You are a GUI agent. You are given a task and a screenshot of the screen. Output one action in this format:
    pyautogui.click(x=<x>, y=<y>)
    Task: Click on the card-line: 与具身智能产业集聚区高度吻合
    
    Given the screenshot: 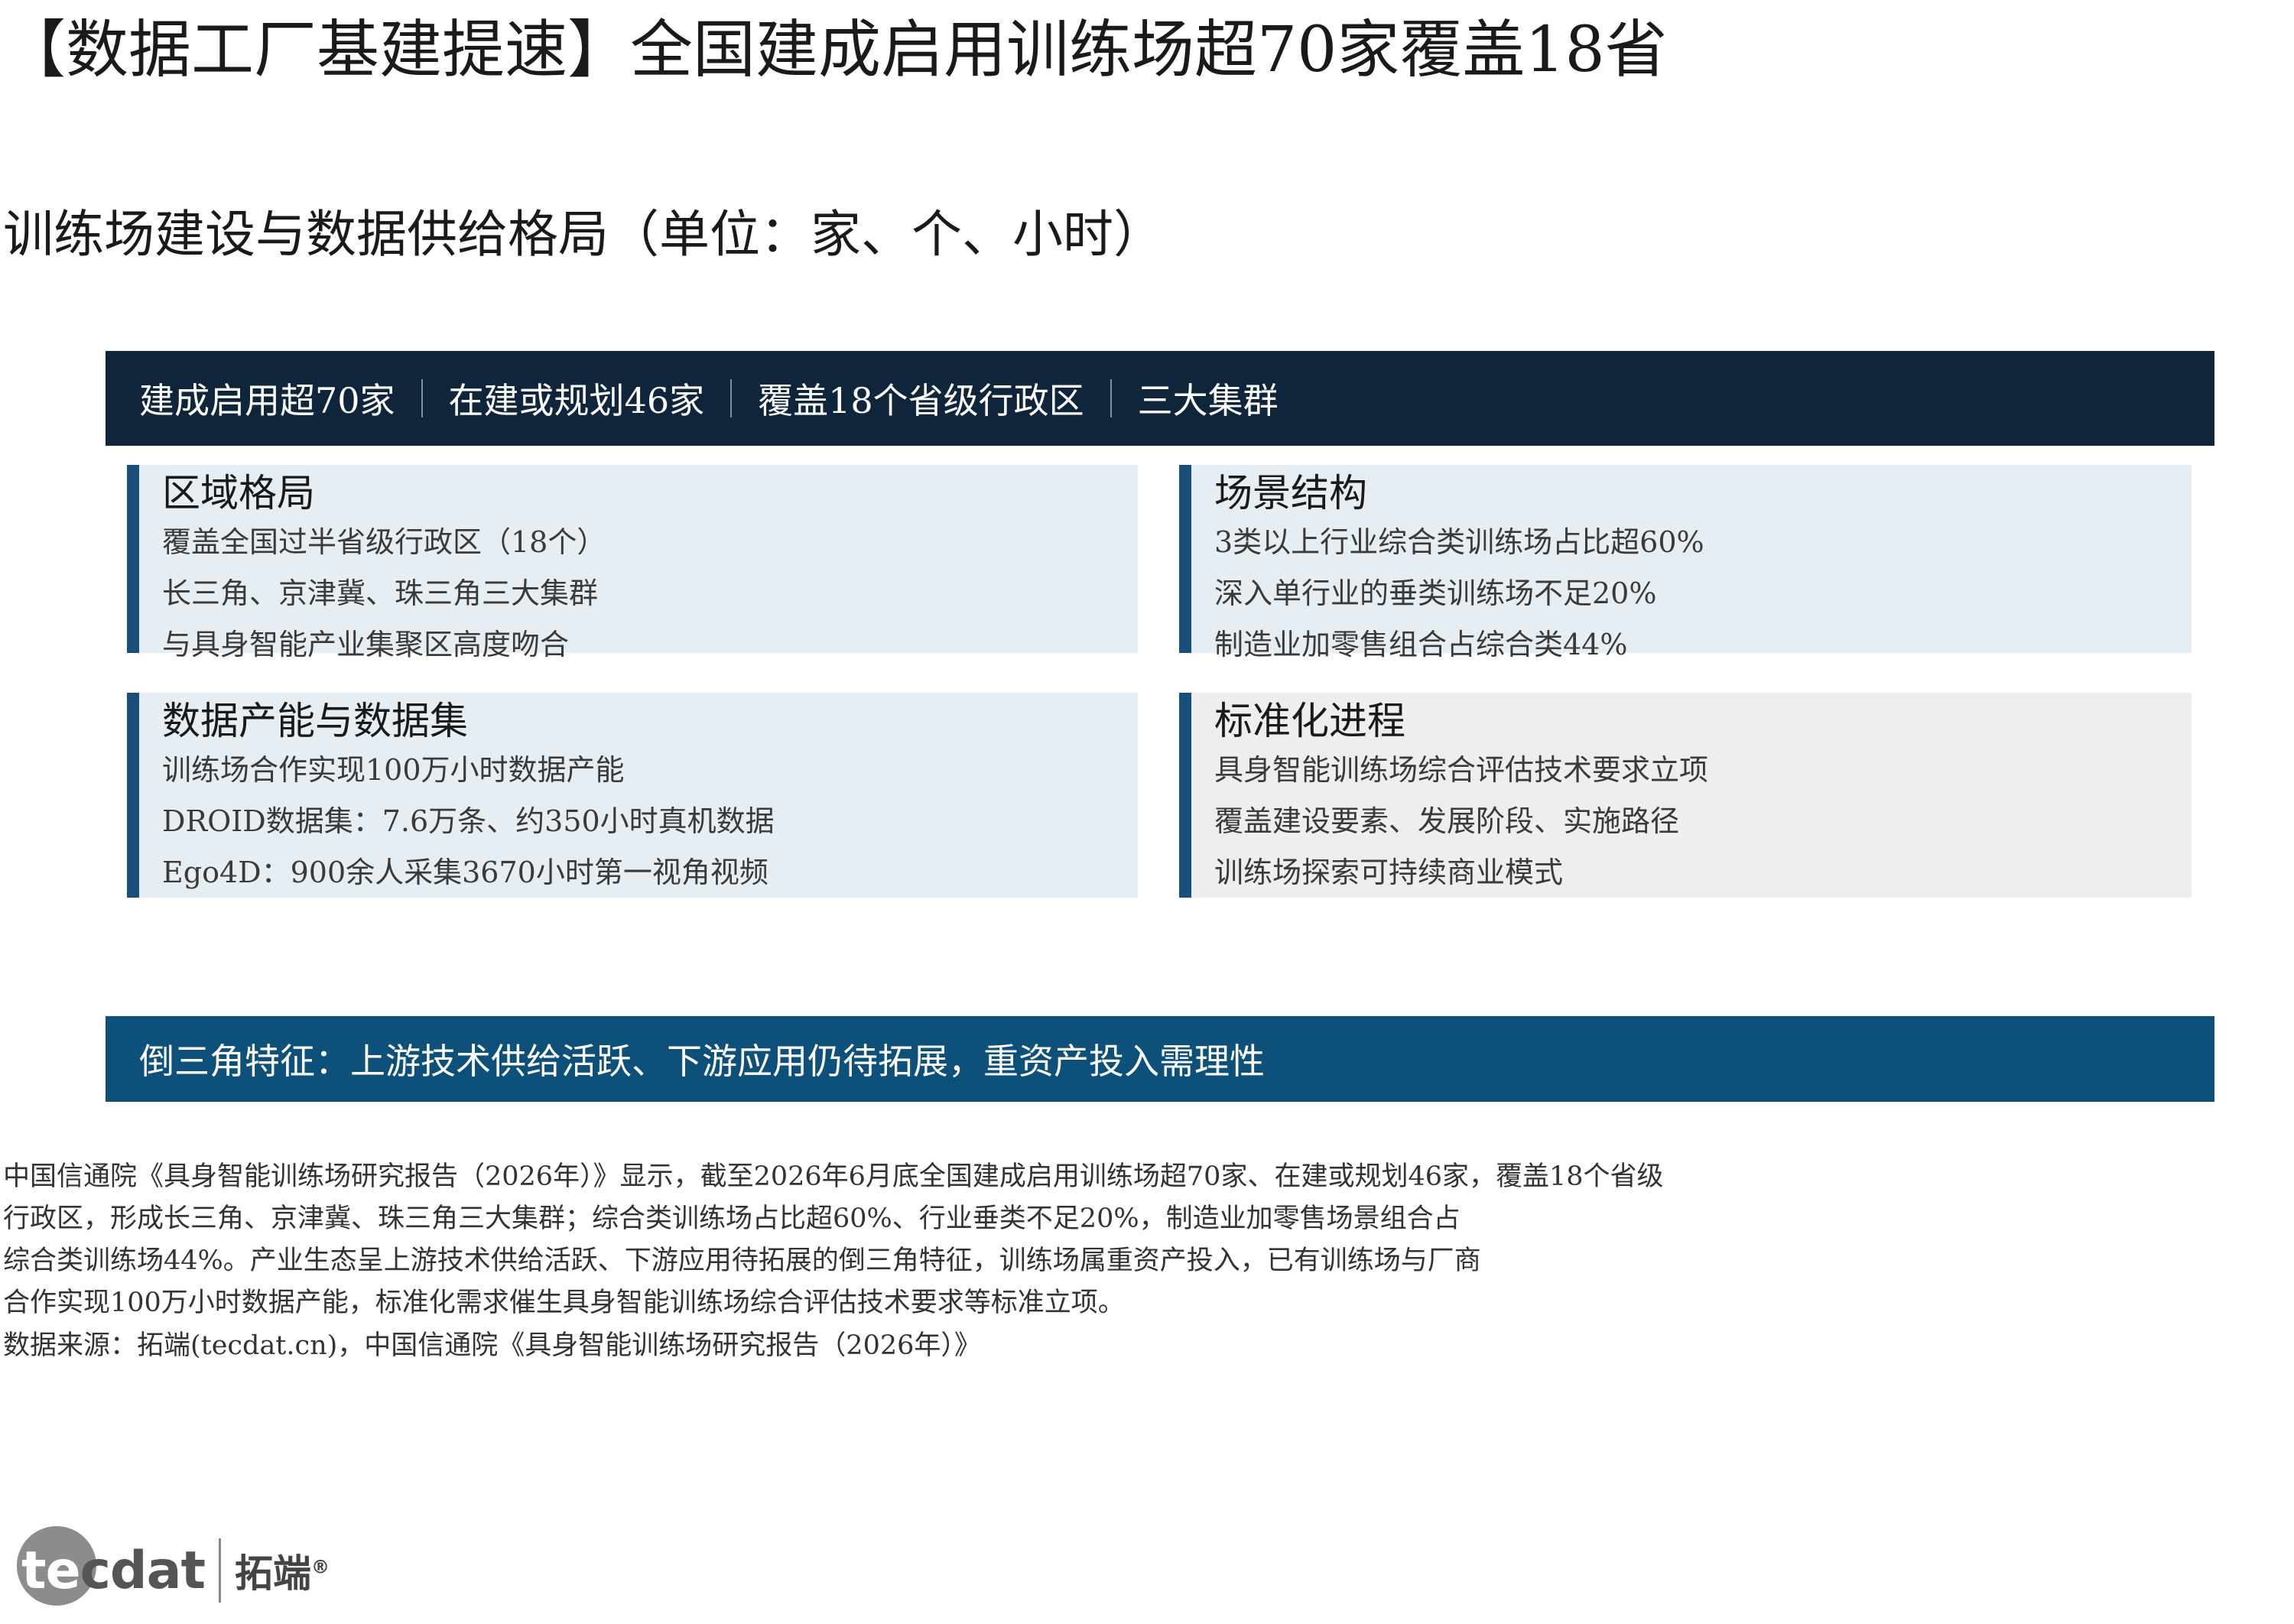 What is the action you would take?
    pyautogui.click(x=366, y=644)
    